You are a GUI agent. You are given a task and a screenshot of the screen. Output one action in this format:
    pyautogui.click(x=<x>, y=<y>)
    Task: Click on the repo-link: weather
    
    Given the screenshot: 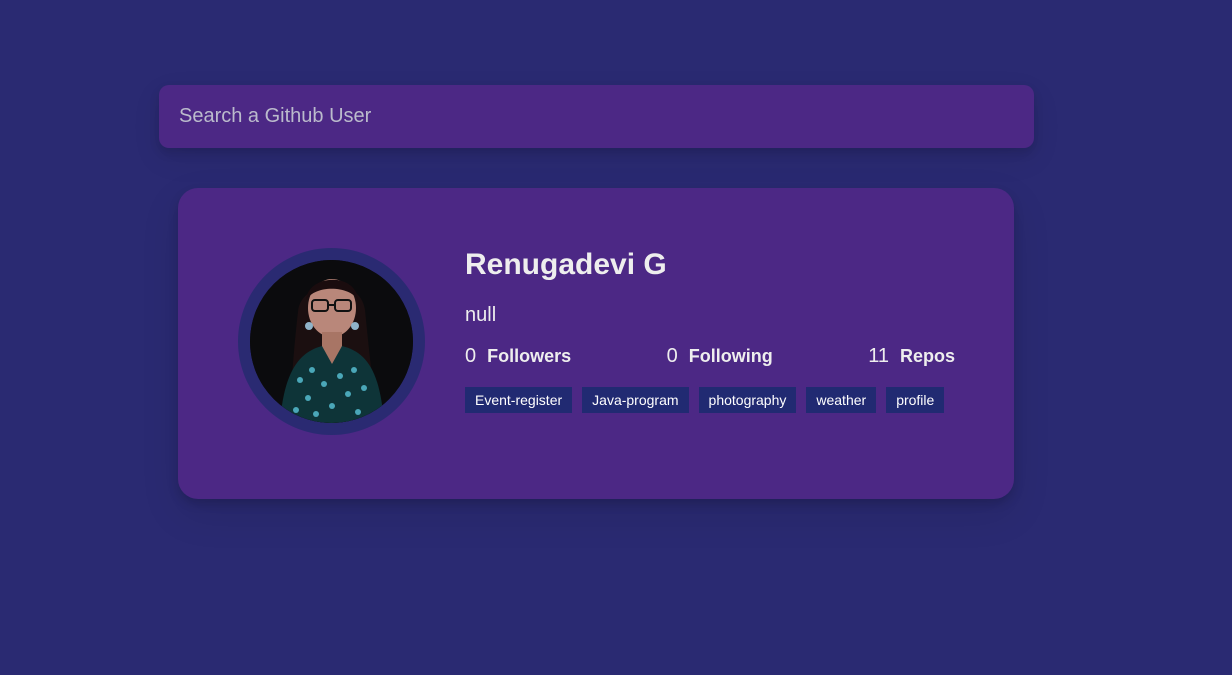 What is the action you would take?
    pyautogui.click(x=841, y=400)
    